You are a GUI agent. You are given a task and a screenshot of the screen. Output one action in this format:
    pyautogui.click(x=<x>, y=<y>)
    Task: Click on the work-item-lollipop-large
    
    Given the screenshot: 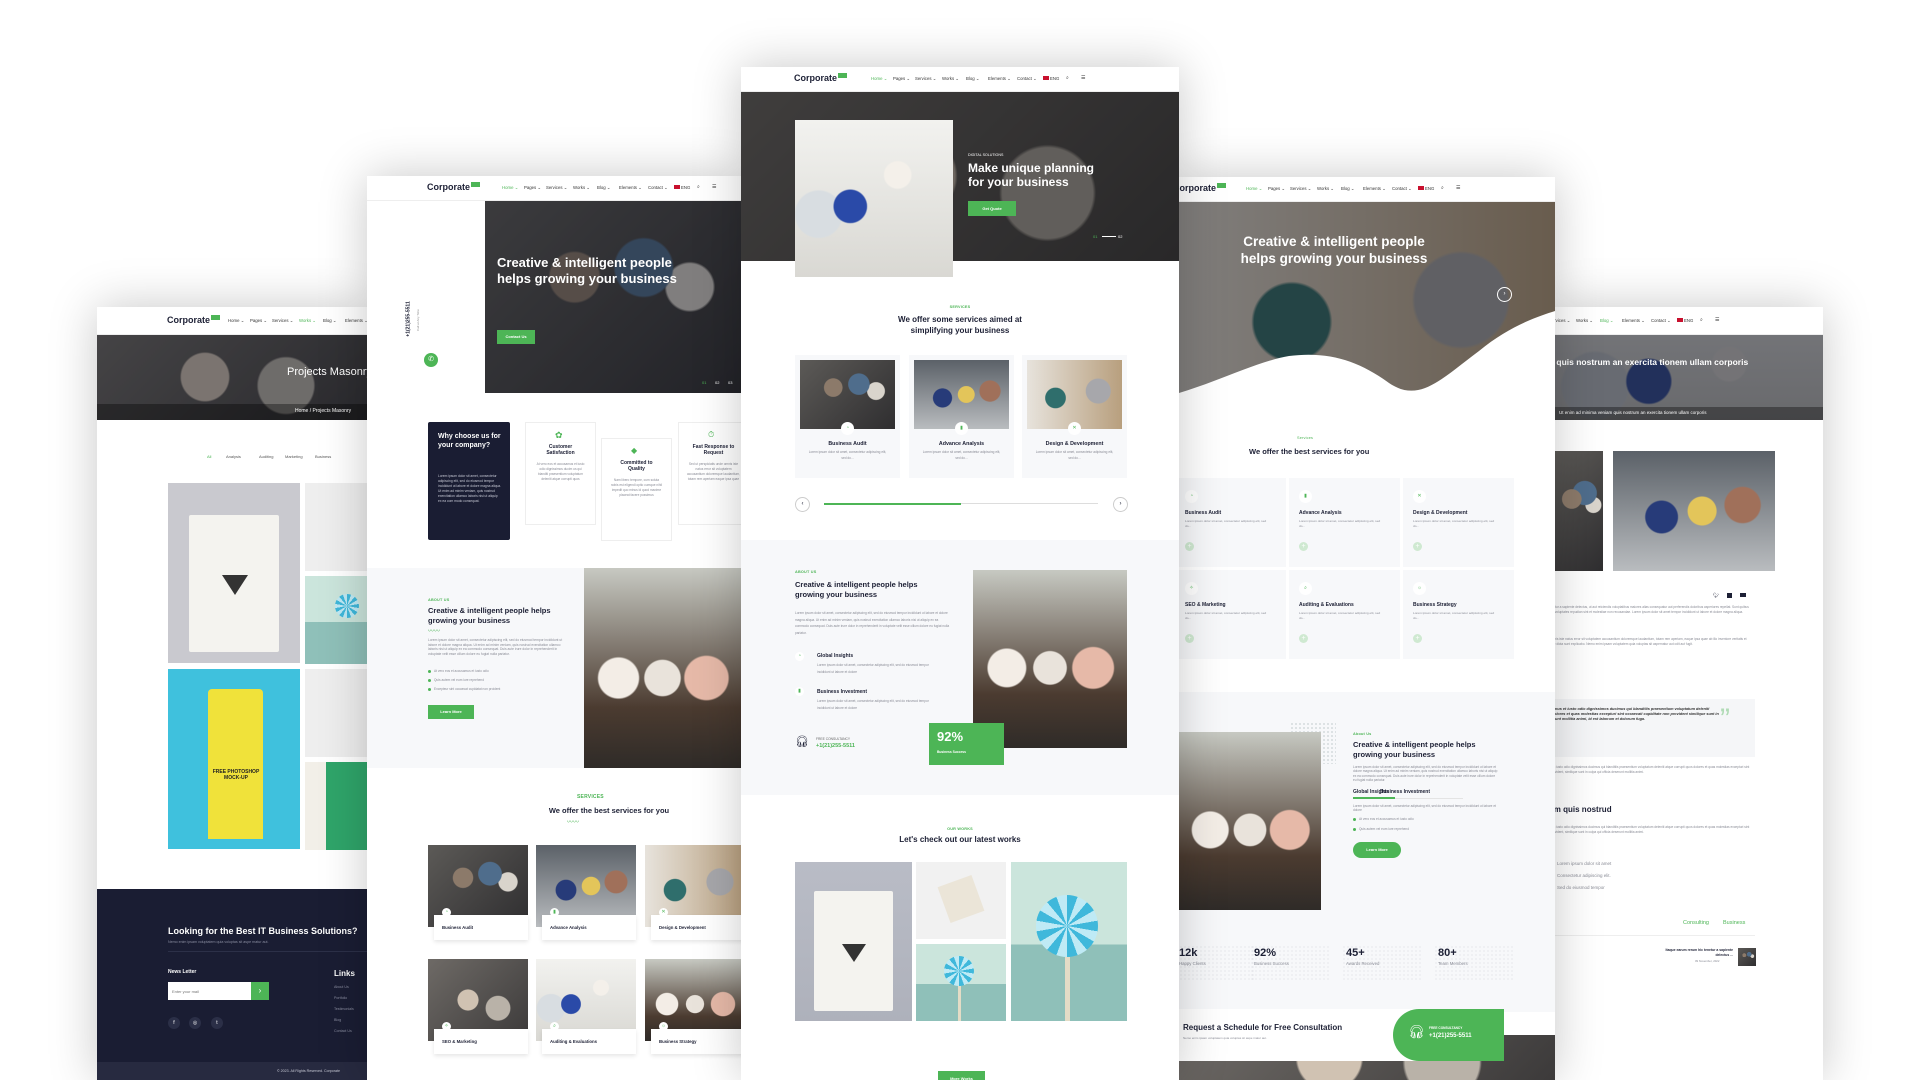 What is the action you would take?
    pyautogui.click(x=1069, y=941)
    